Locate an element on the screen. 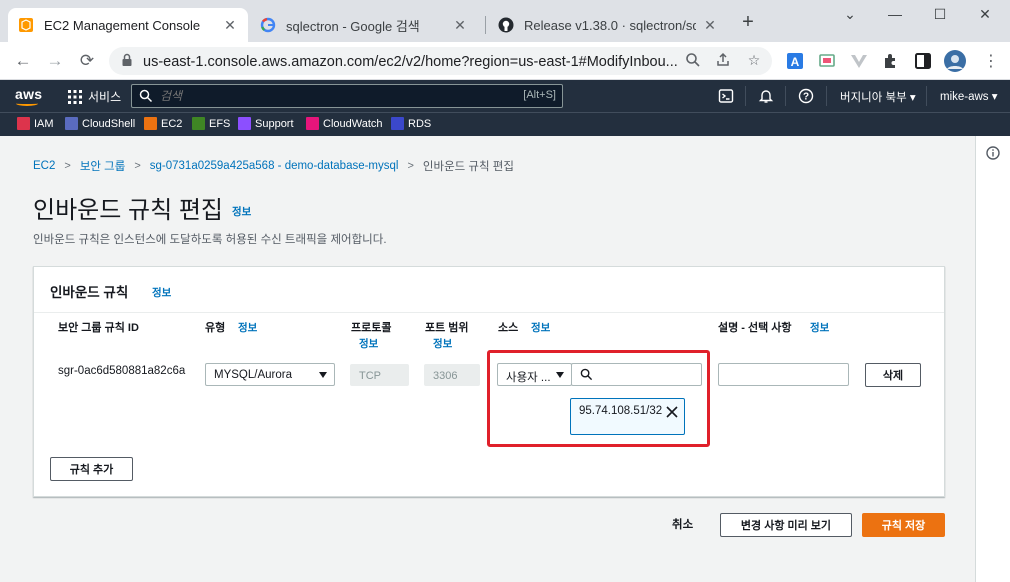 Image resolution: width=1010 pixels, height=582 pixels. preview-changes-button: 변경 사항 미리 보기 is located at coordinates (786, 525).